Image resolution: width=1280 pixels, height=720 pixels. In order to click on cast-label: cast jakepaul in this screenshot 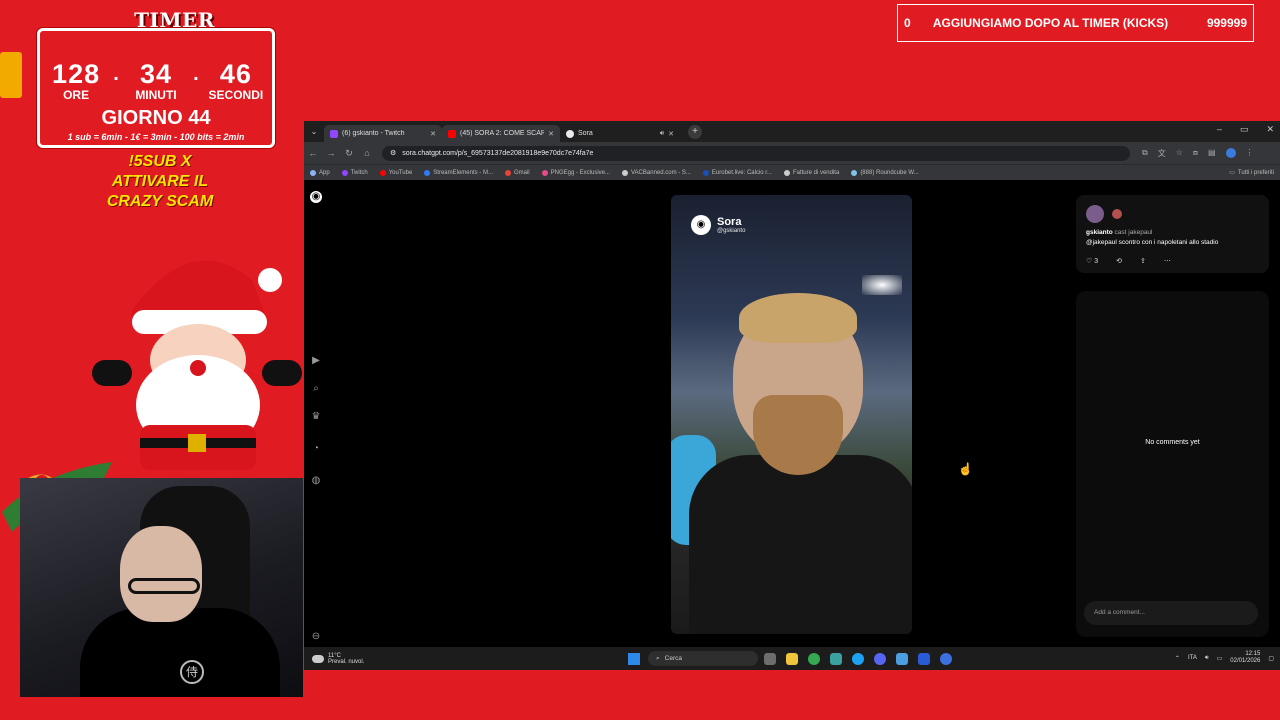, I will do `click(1134, 232)`.